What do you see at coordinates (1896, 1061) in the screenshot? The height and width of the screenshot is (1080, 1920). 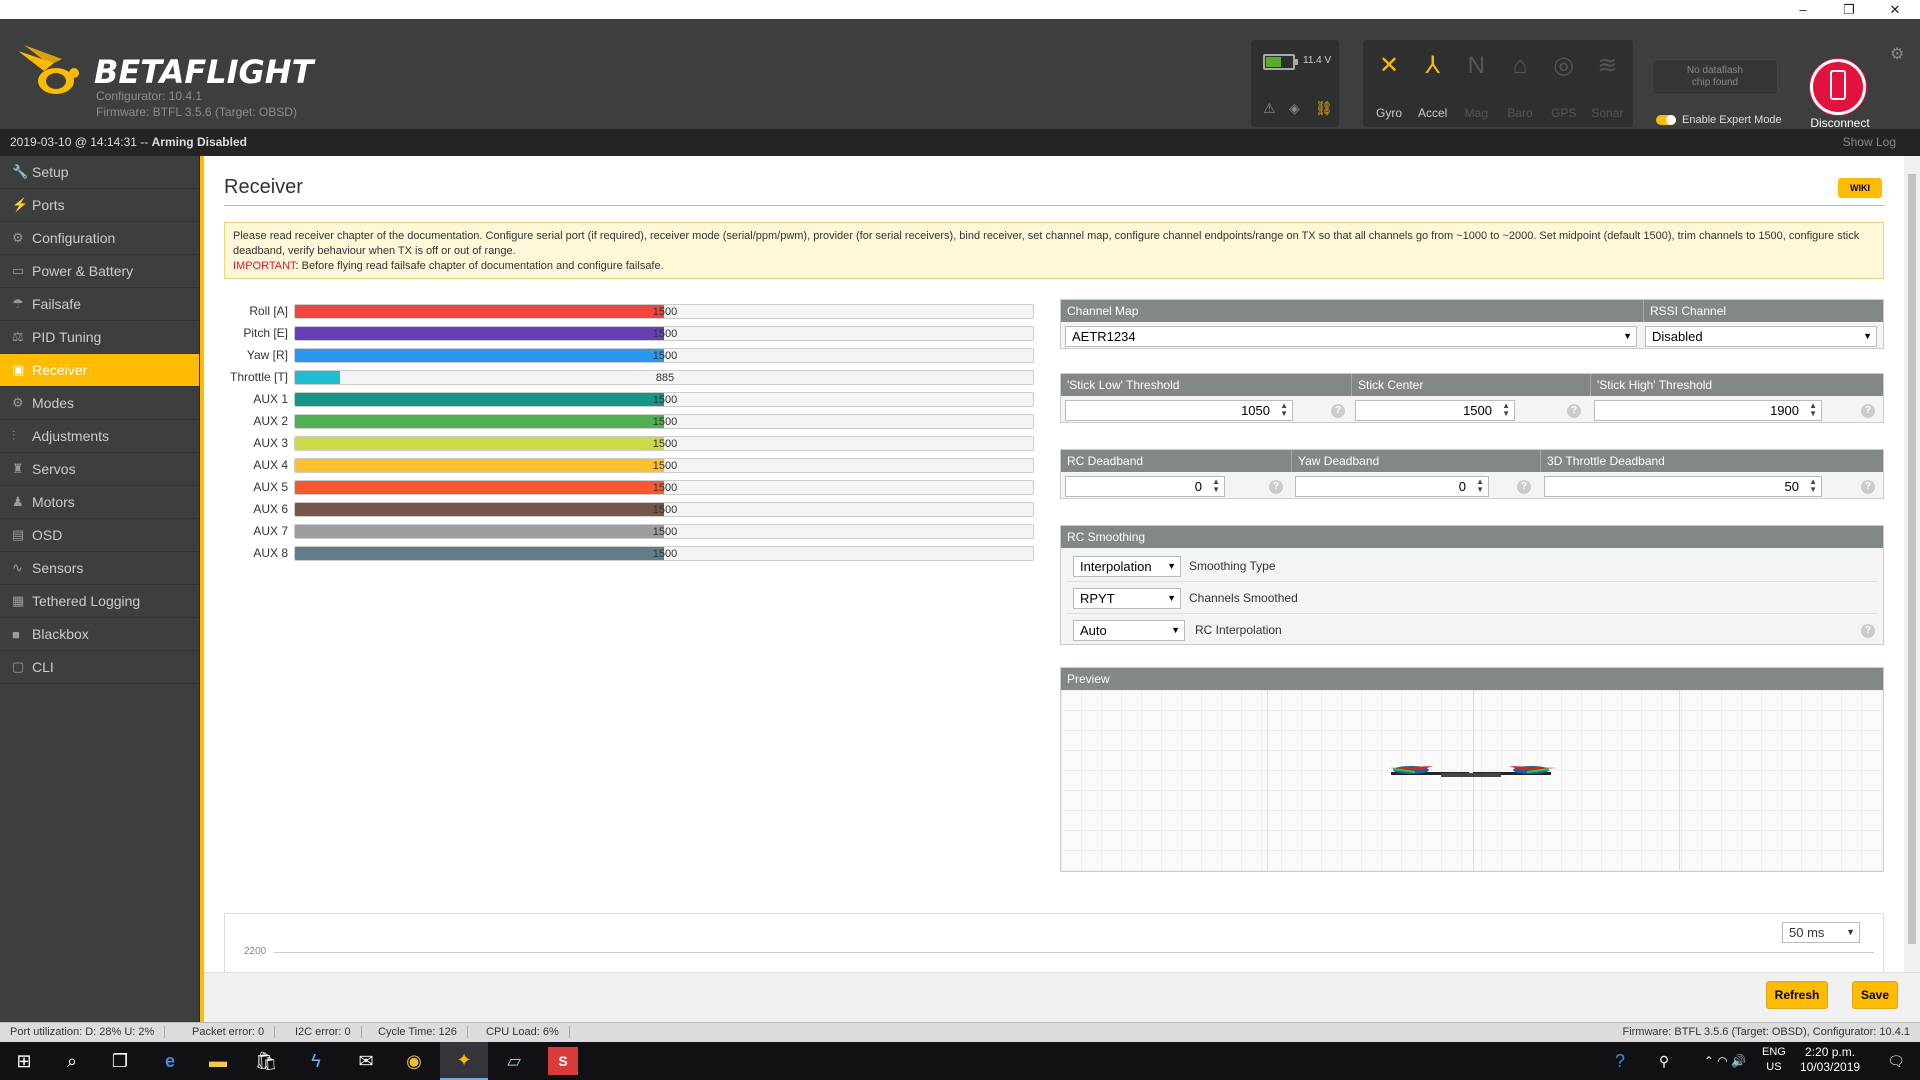 I see `notification-icon: 🗨` at bounding box center [1896, 1061].